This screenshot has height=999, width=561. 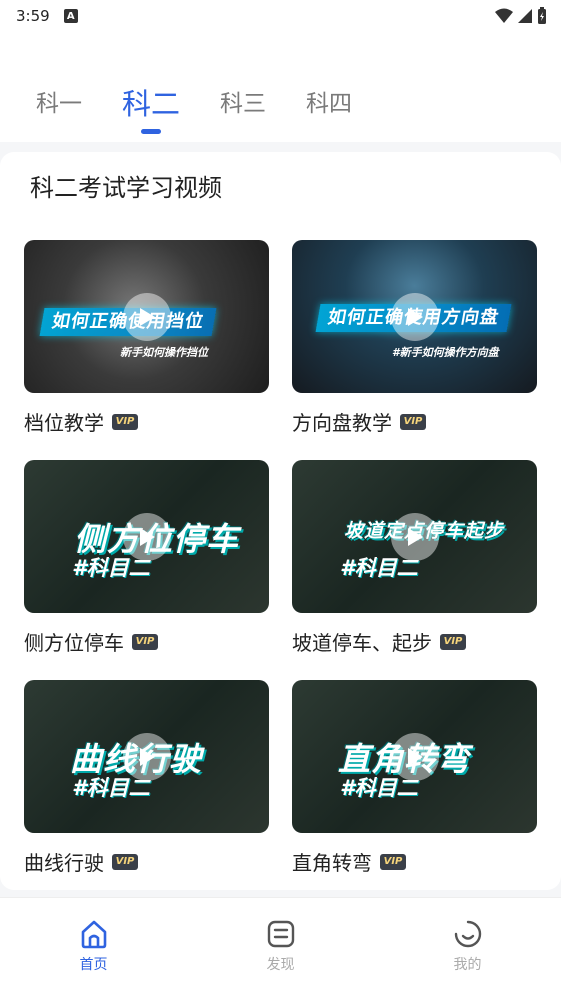 I want to click on video-thumbnail: 侧方位停车 #科目二, so click(x=146, y=536).